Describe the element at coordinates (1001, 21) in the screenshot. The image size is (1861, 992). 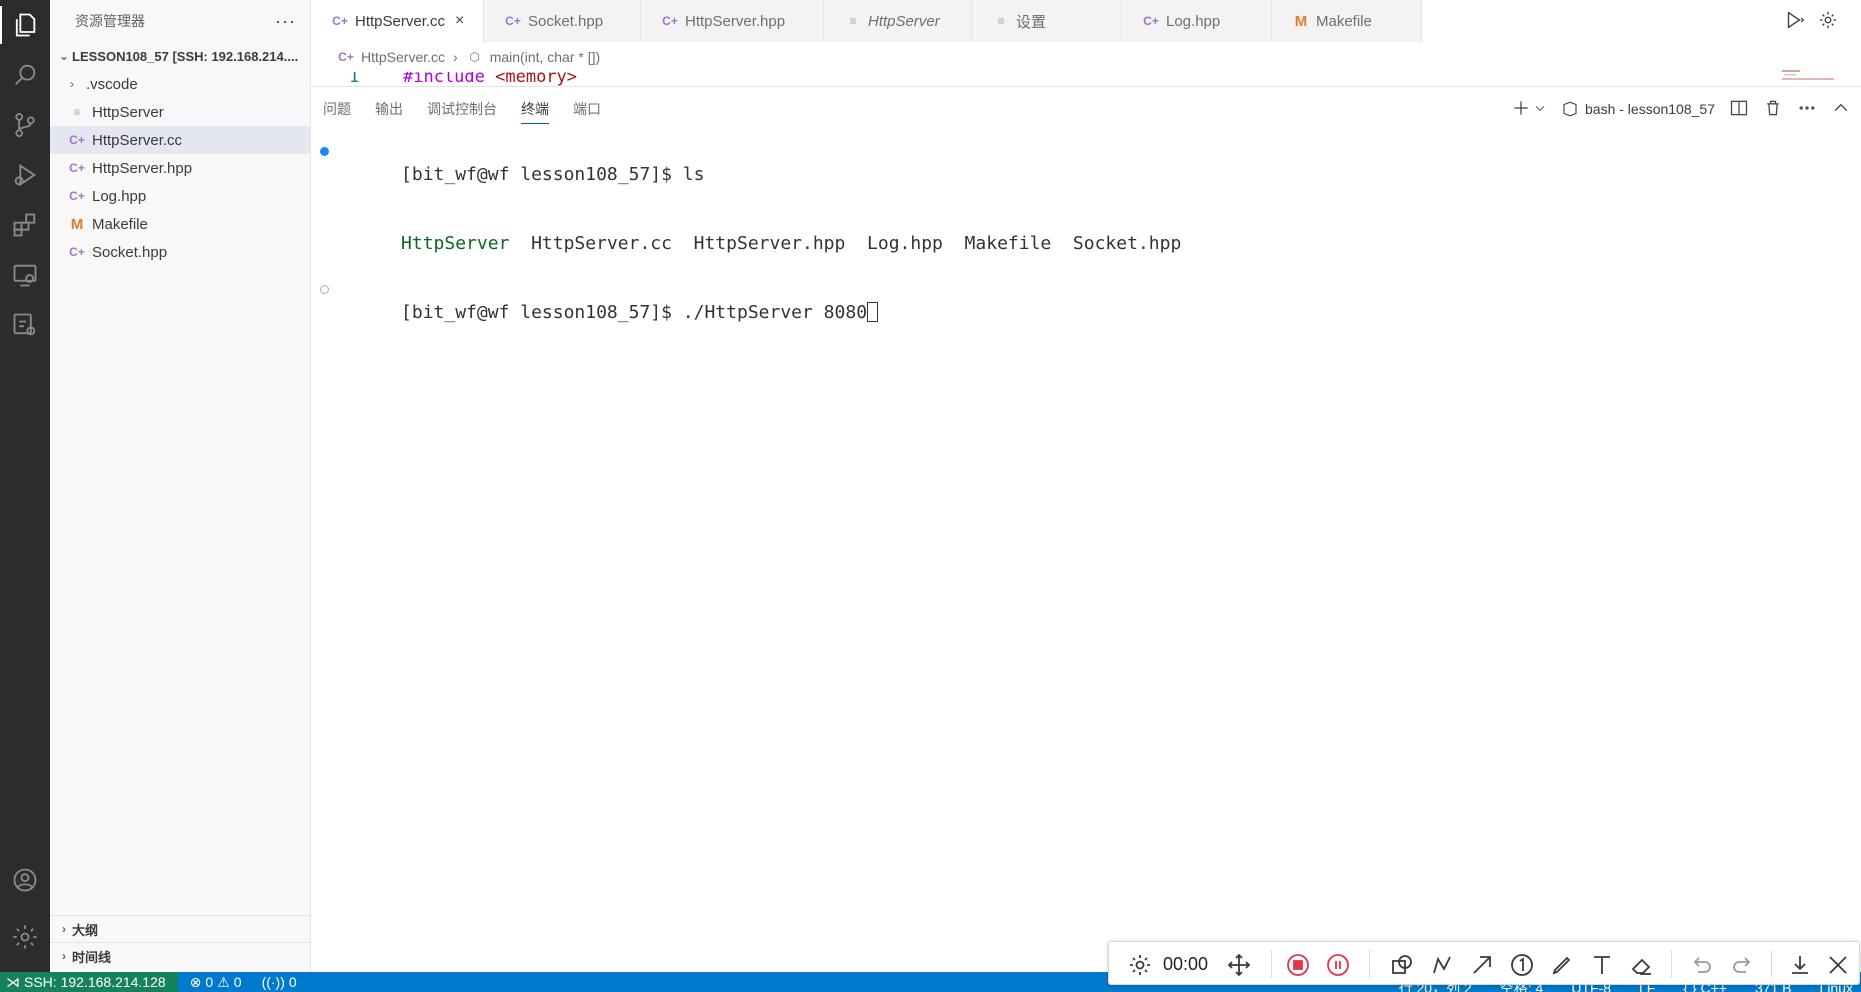
I see `settings-file-icon: ≡` at that location.